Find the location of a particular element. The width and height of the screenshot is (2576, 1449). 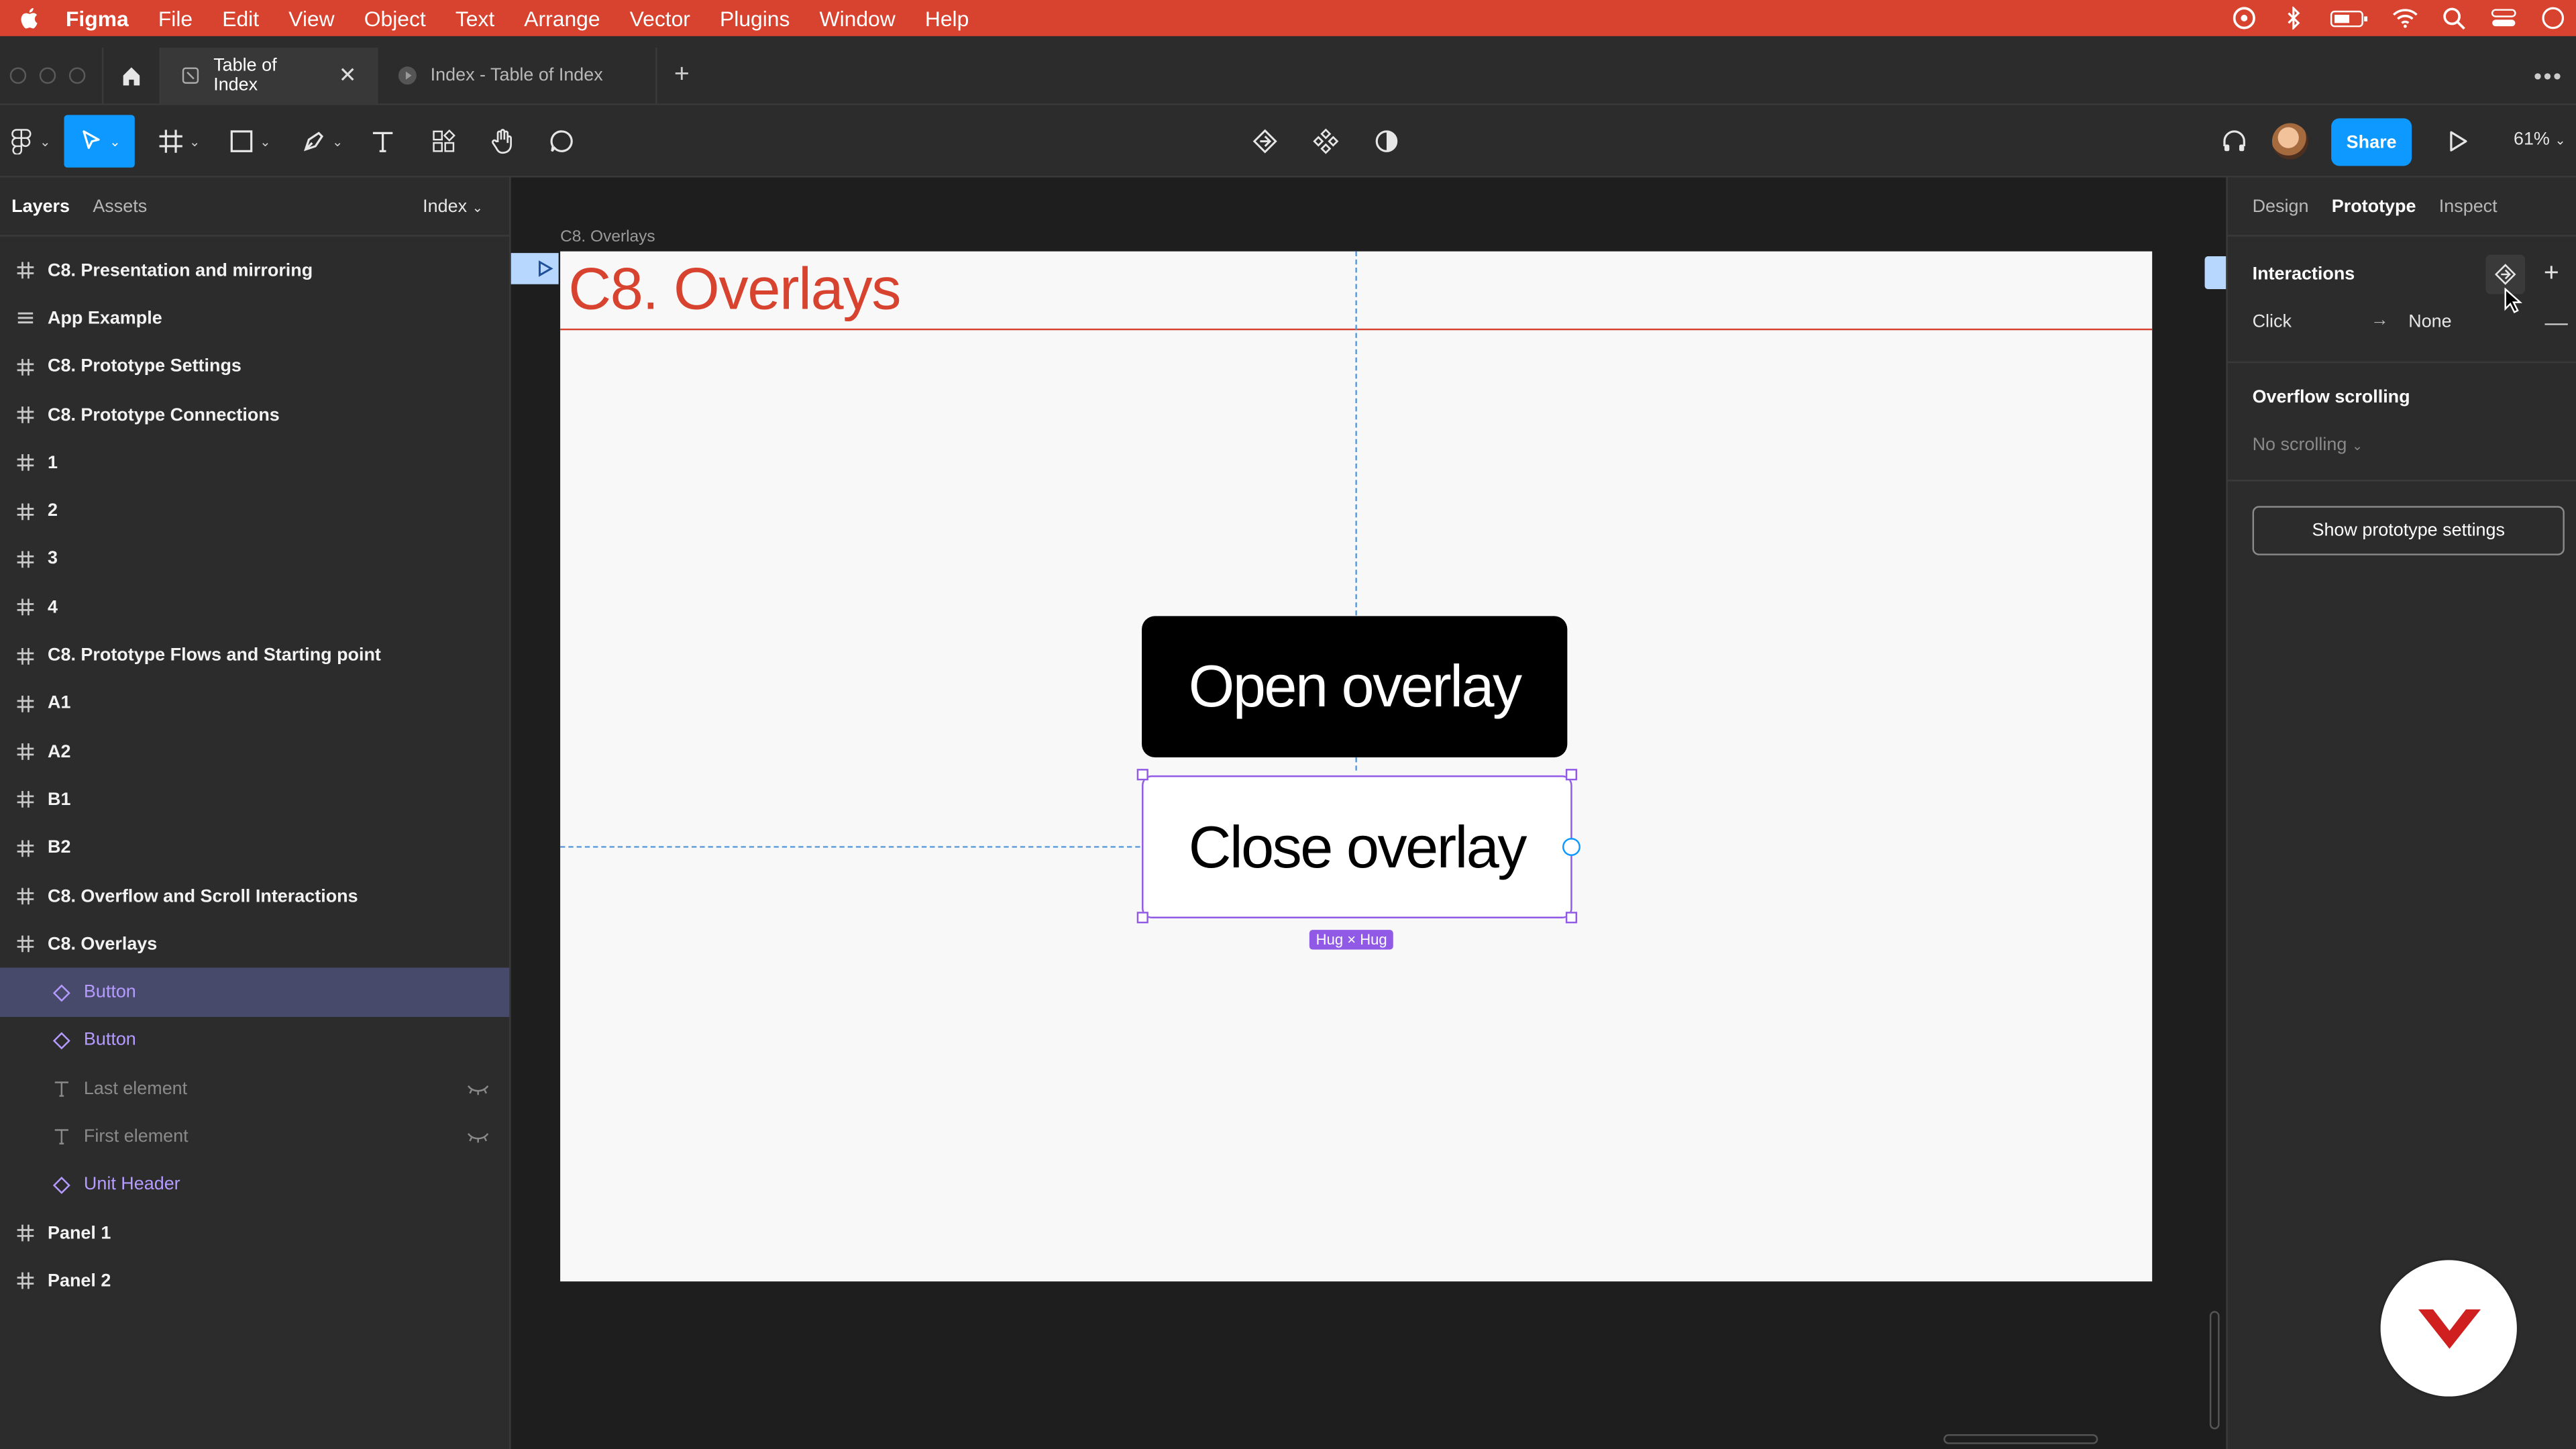

layer-row: C8. Overflow and Scroll Interactions is located at coordinates (254, 896).